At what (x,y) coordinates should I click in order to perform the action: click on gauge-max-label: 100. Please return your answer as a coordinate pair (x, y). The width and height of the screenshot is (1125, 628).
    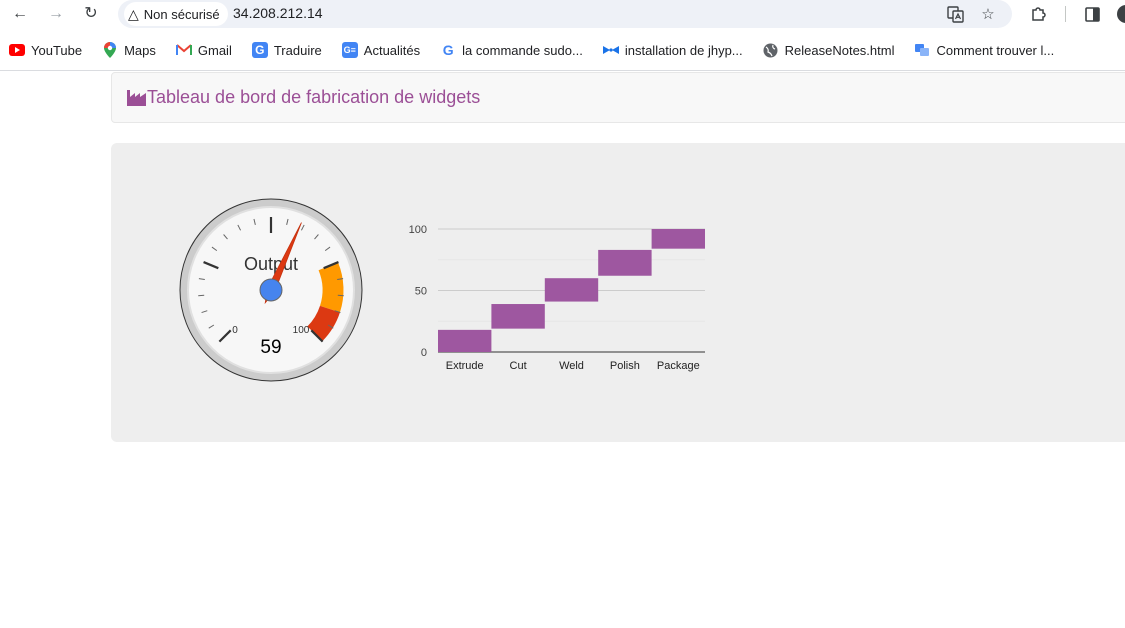
    Looking at the image, I should click on (301, 330).